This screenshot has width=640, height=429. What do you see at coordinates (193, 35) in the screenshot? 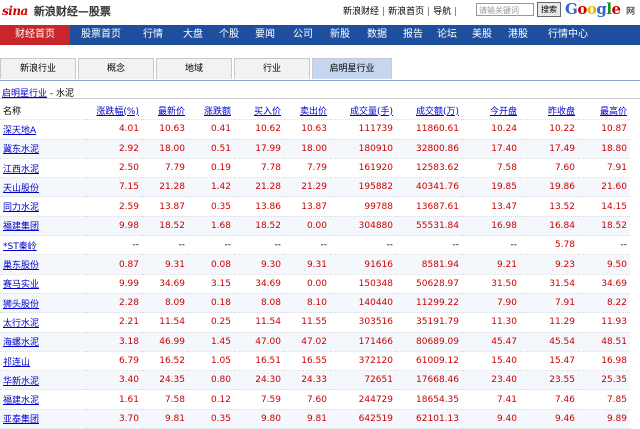
I see `nav-item: 大盘` at bounding box center [193, 35].